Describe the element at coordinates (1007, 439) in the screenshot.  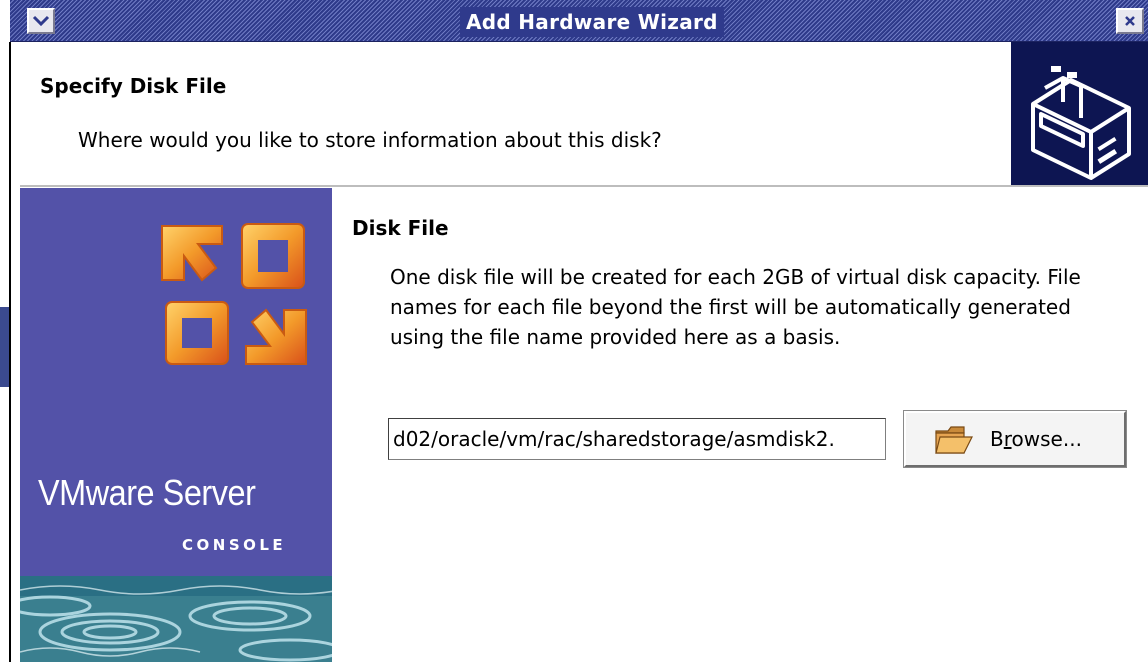
I see `browse-mnemonic: r` at that location.